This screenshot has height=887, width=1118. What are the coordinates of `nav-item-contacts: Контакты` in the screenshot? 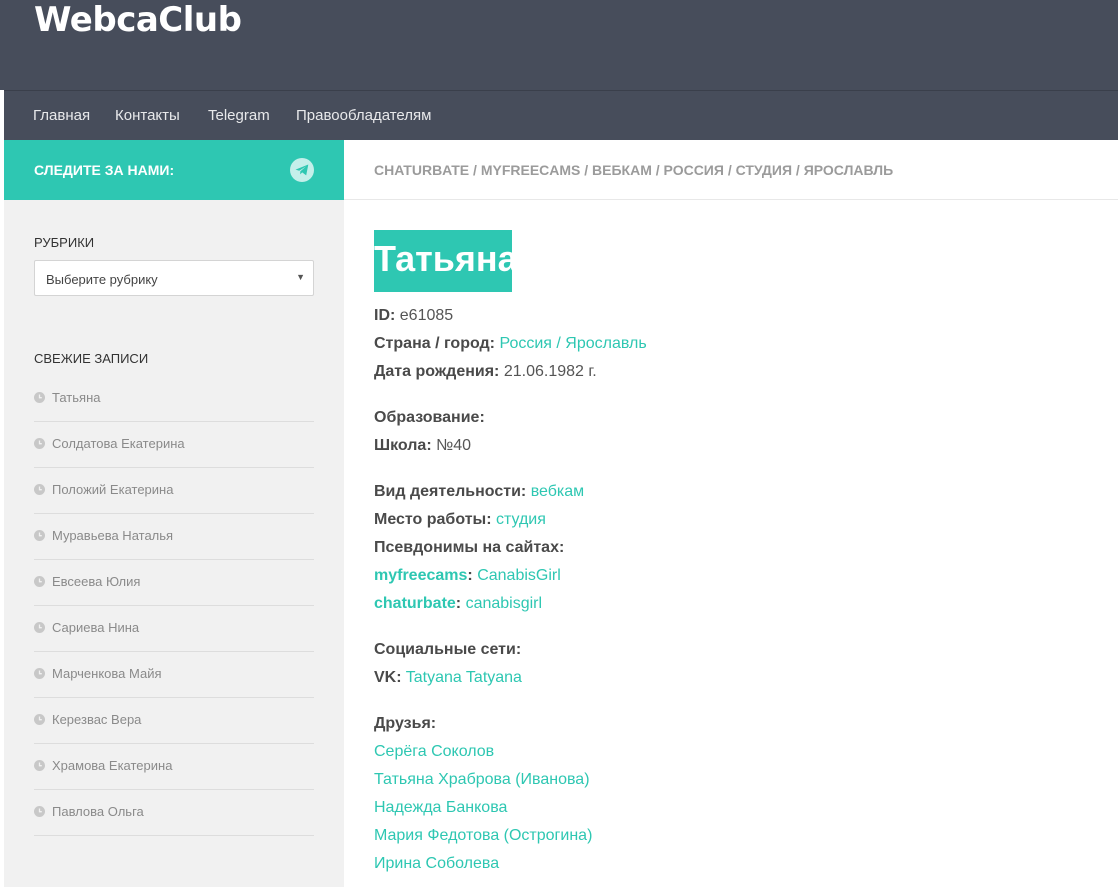 It's located at (147, 115).